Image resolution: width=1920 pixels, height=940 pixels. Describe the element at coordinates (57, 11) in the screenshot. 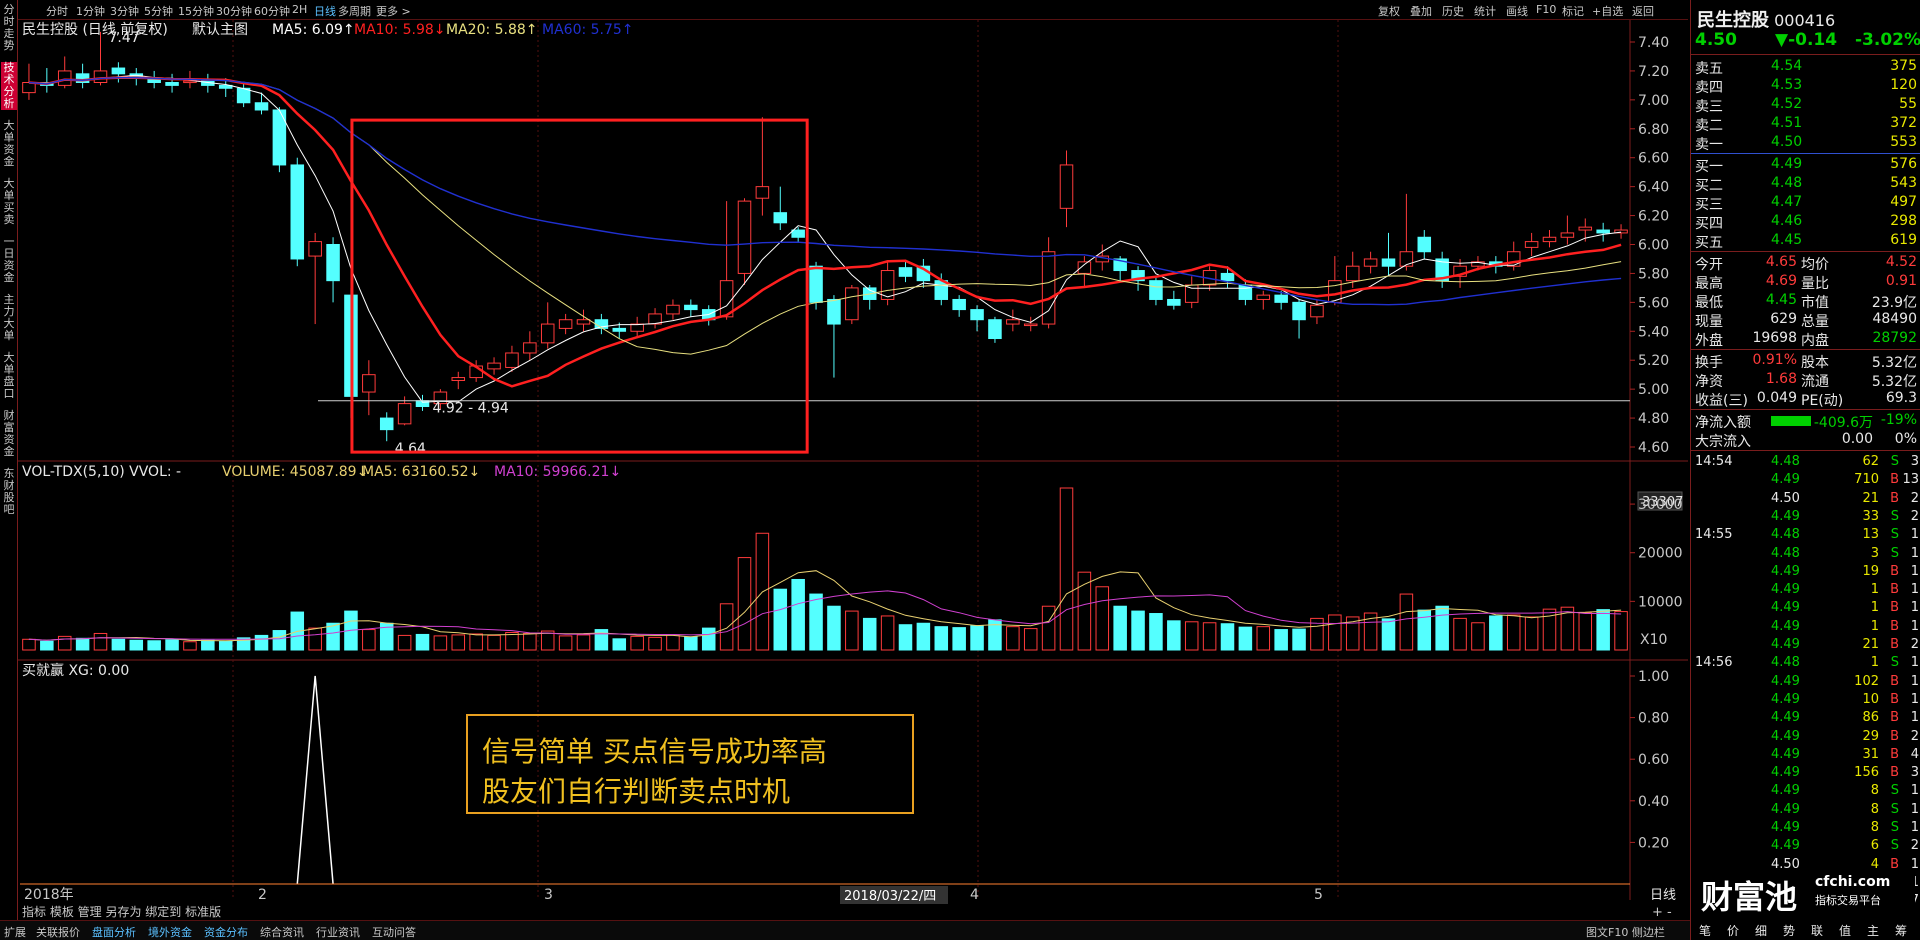

I see `period-tab-0: 分时` at that location.